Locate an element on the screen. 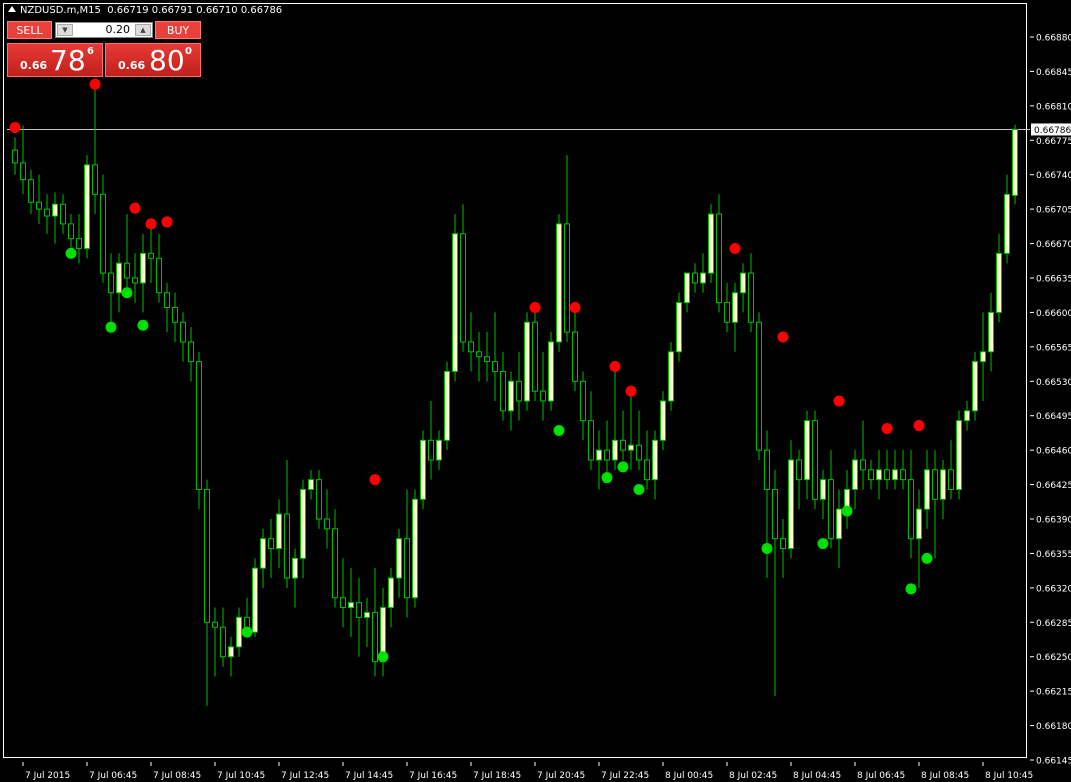 The image size is (1071, 782). buy-price-pips: 80 is located at coordinates (167, 60).